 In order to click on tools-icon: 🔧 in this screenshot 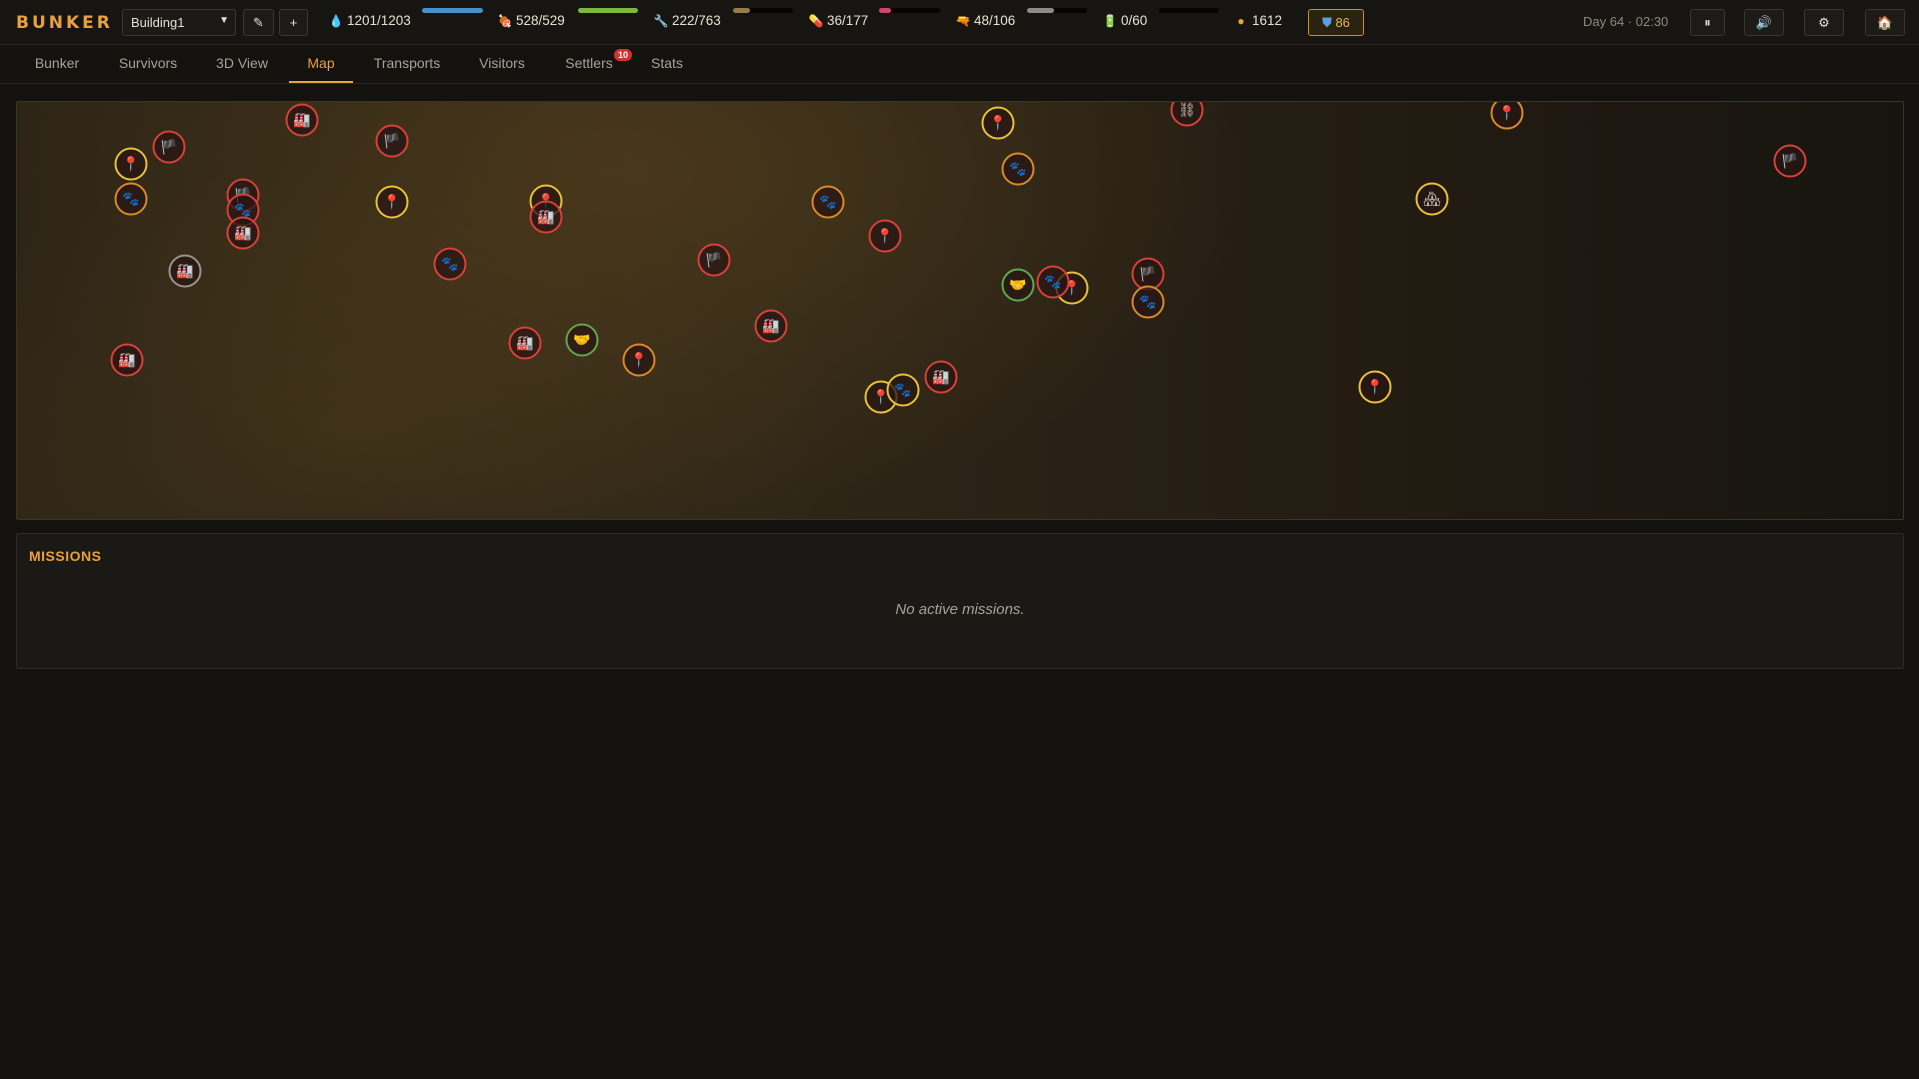, I will do `click(661, 21)`.